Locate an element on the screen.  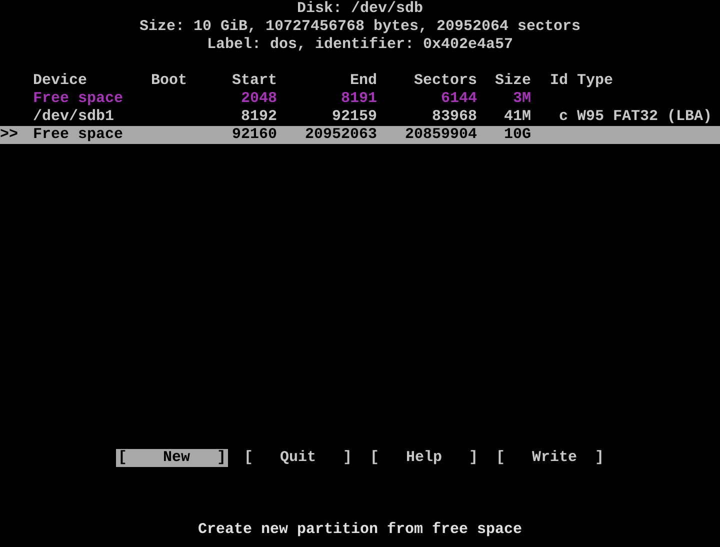
column-header: Device is located at coordinates (60, 81).